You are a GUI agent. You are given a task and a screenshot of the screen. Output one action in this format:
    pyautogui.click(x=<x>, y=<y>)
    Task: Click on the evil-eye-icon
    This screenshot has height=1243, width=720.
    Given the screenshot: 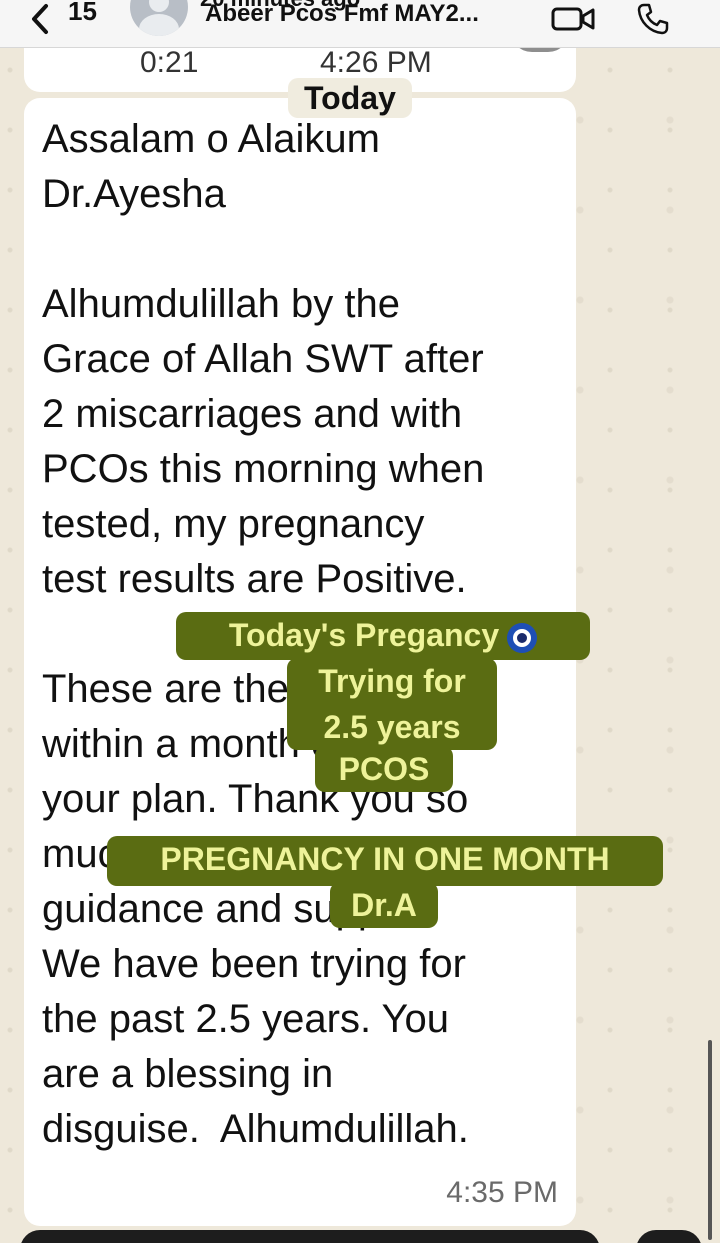 What is the action you would take?
    pyautogui.click(x=522, y=637)
    